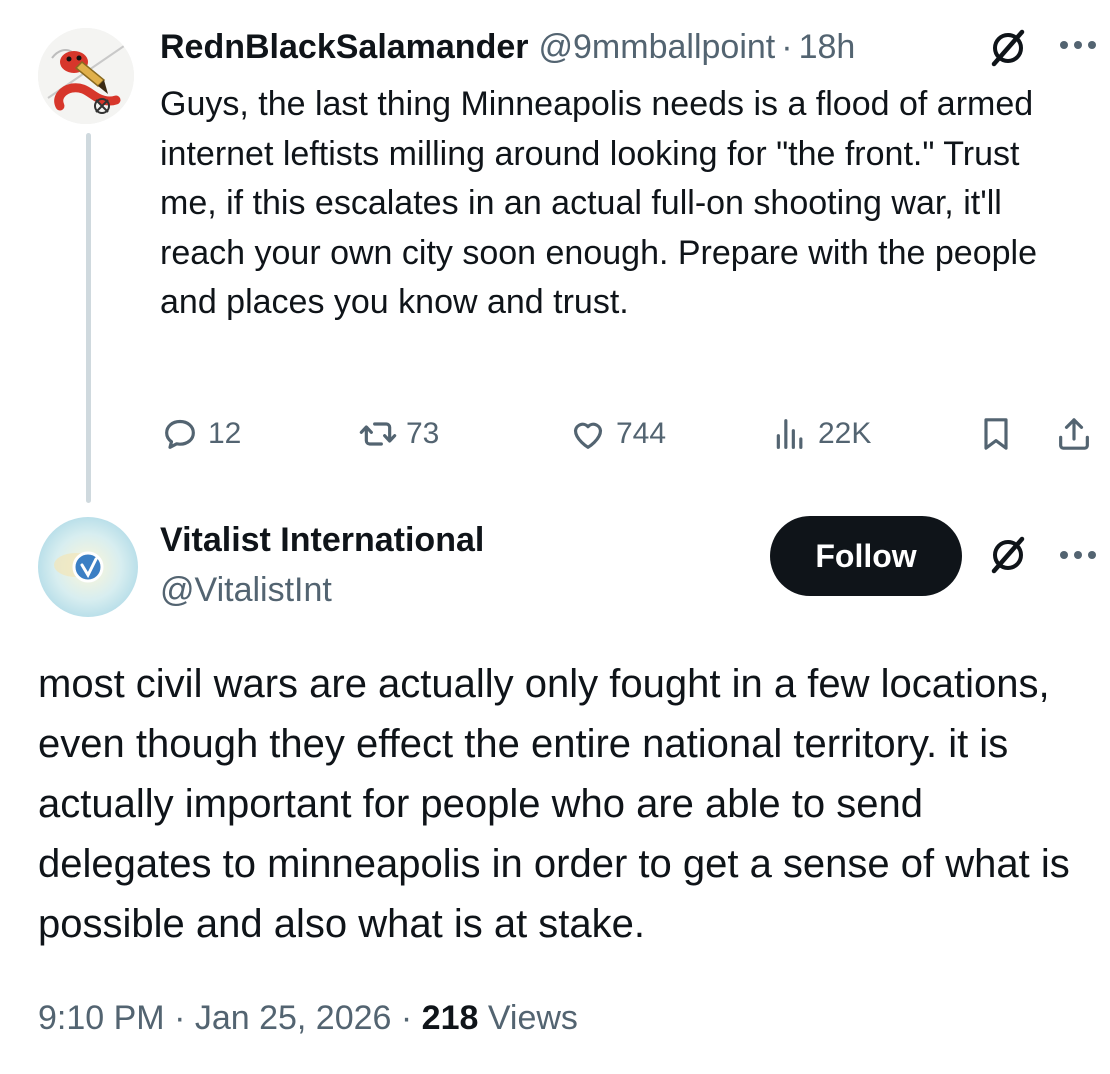 Image resolution: width=1110 pixels, height=1074 pixels. I want to click on tweet-meta: 9:10 PM · Jan 25, 2026 · 218 Views, so click(308, 1018).